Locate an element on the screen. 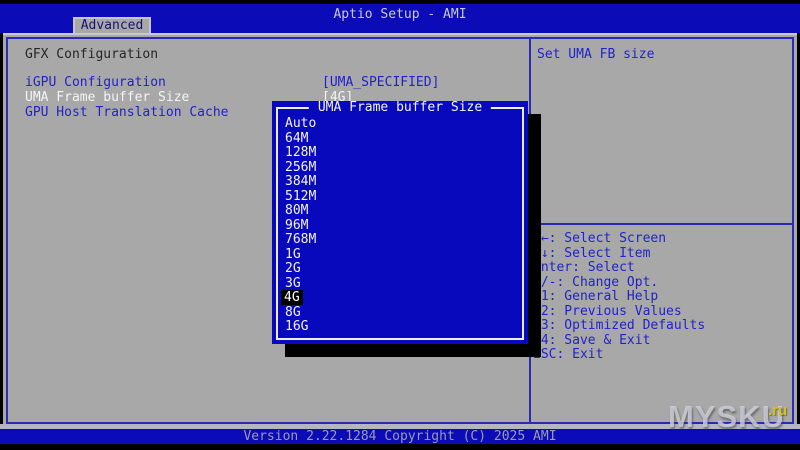  help-key-line: →←: Select Screen is located at coordinates (600, 238).